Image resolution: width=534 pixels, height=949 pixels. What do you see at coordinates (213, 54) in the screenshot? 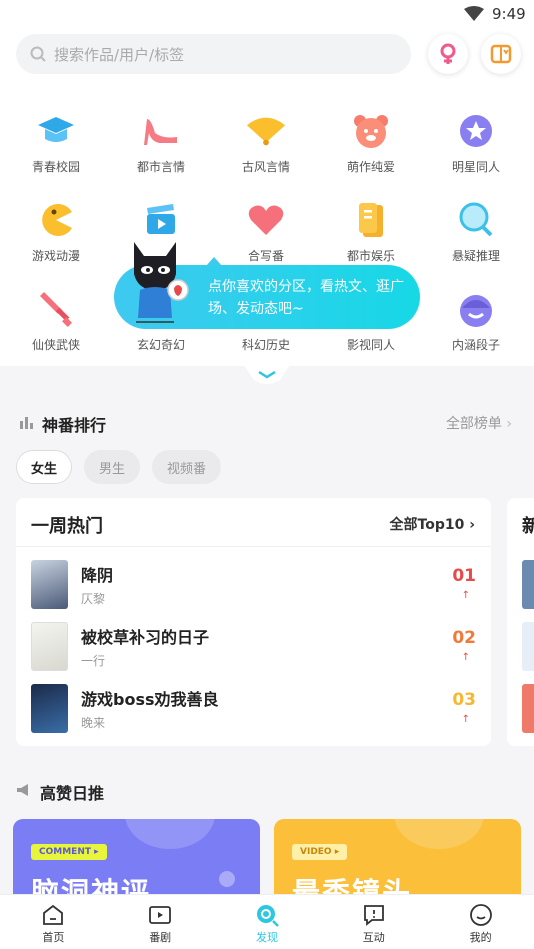
I see `search-input: 搜索作品/用户/标签` at bounding box center [213, 54].